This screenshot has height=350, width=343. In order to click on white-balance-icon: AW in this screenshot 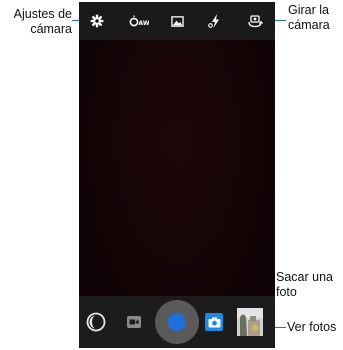, I will do `click(139, 21)`.